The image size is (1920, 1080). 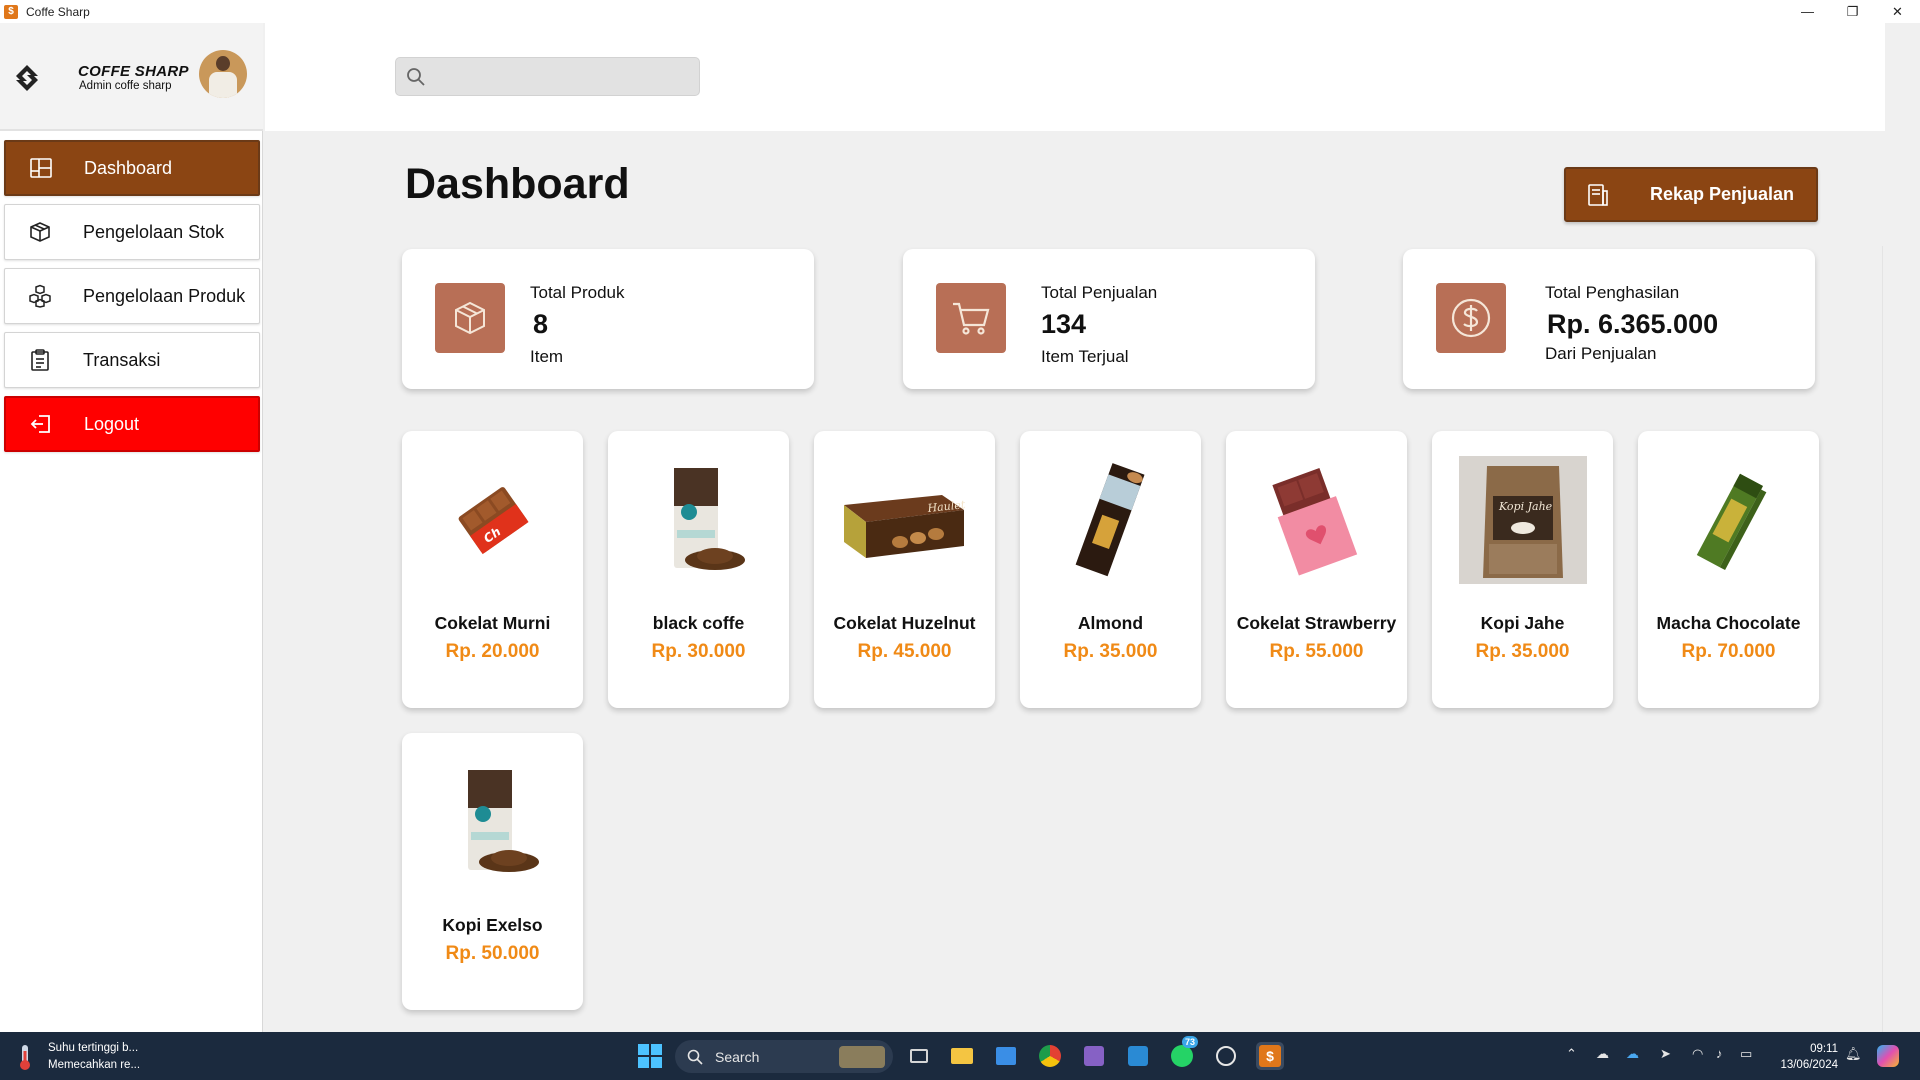 I want to click on cart-icon, so click(x=971, y=318).